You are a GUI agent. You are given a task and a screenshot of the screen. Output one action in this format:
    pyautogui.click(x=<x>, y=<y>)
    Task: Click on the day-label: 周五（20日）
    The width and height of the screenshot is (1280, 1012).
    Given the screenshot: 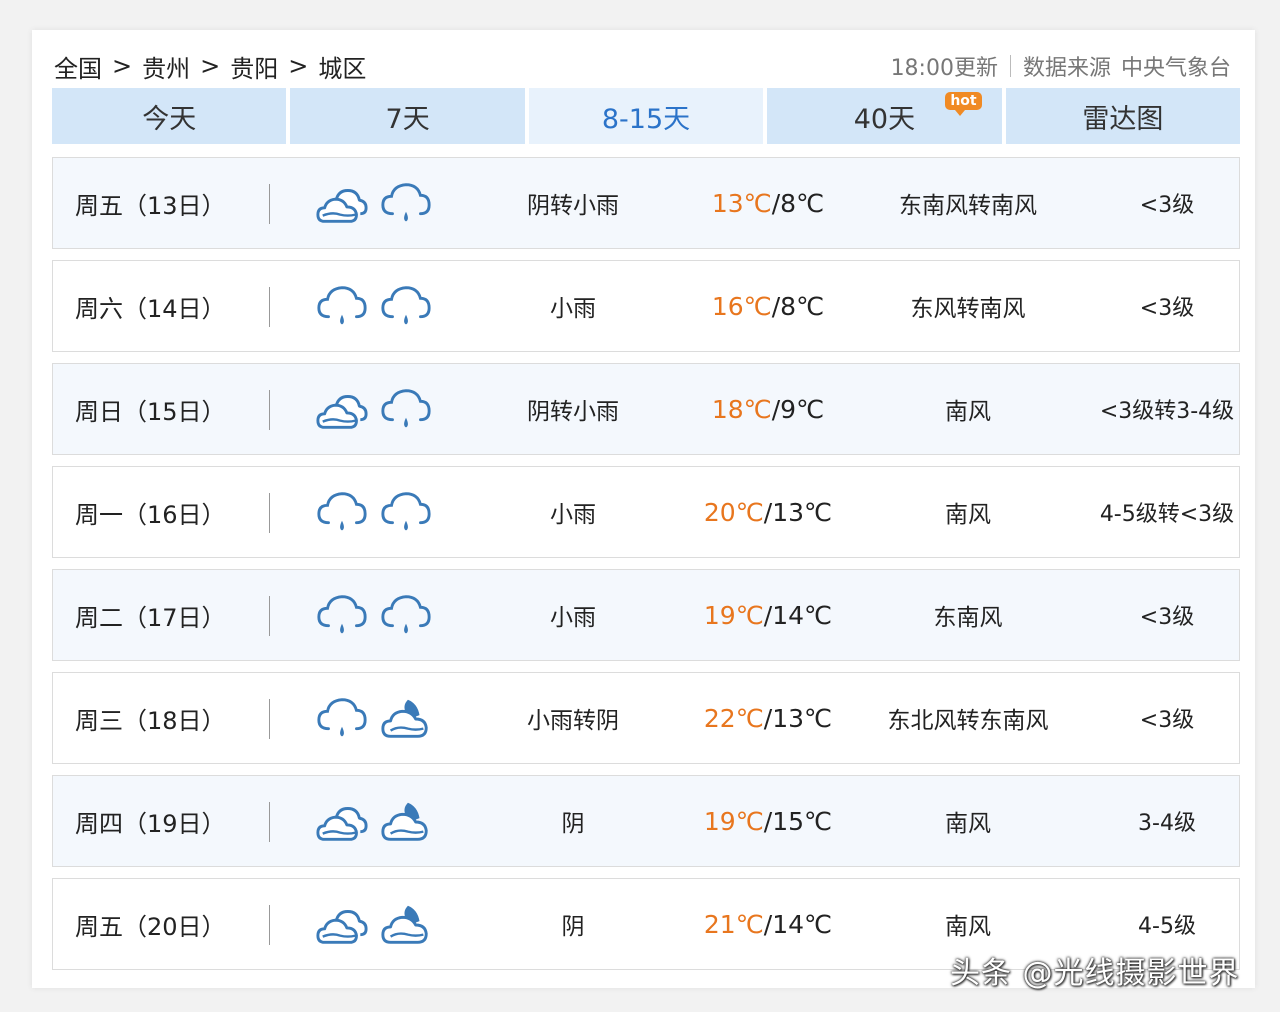 What is the action you would take?
    pyautogui.click(x=150, y=926)
    